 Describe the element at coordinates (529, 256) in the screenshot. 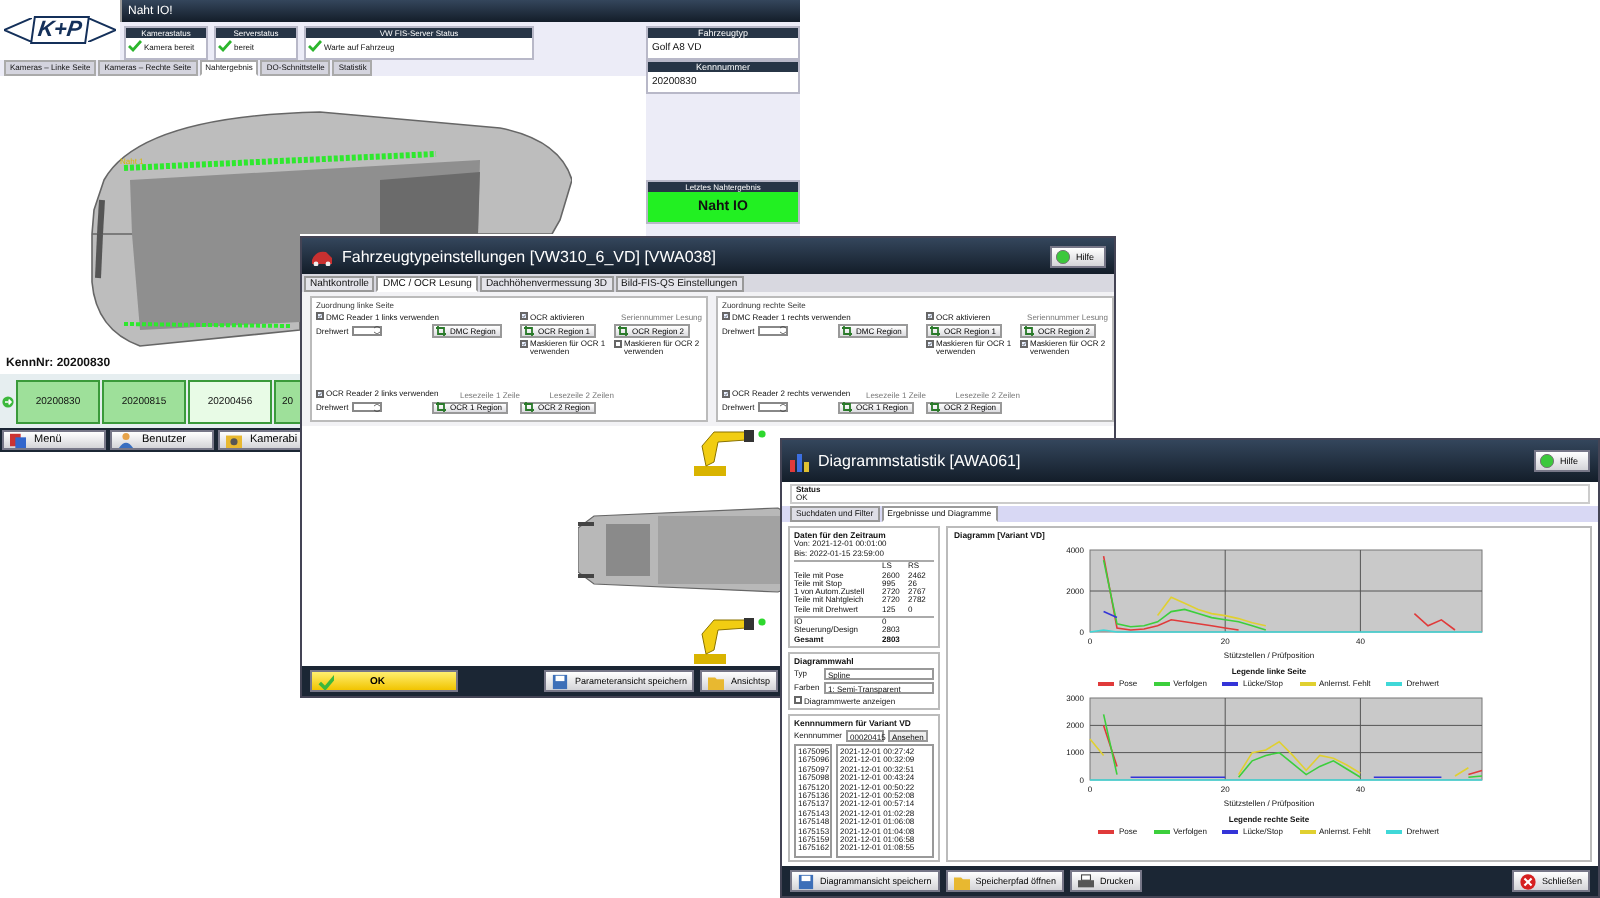

I see `window-title: Fahrzeugtypeinstellungen [VW310_6_VD] [VWA038]` at that location.